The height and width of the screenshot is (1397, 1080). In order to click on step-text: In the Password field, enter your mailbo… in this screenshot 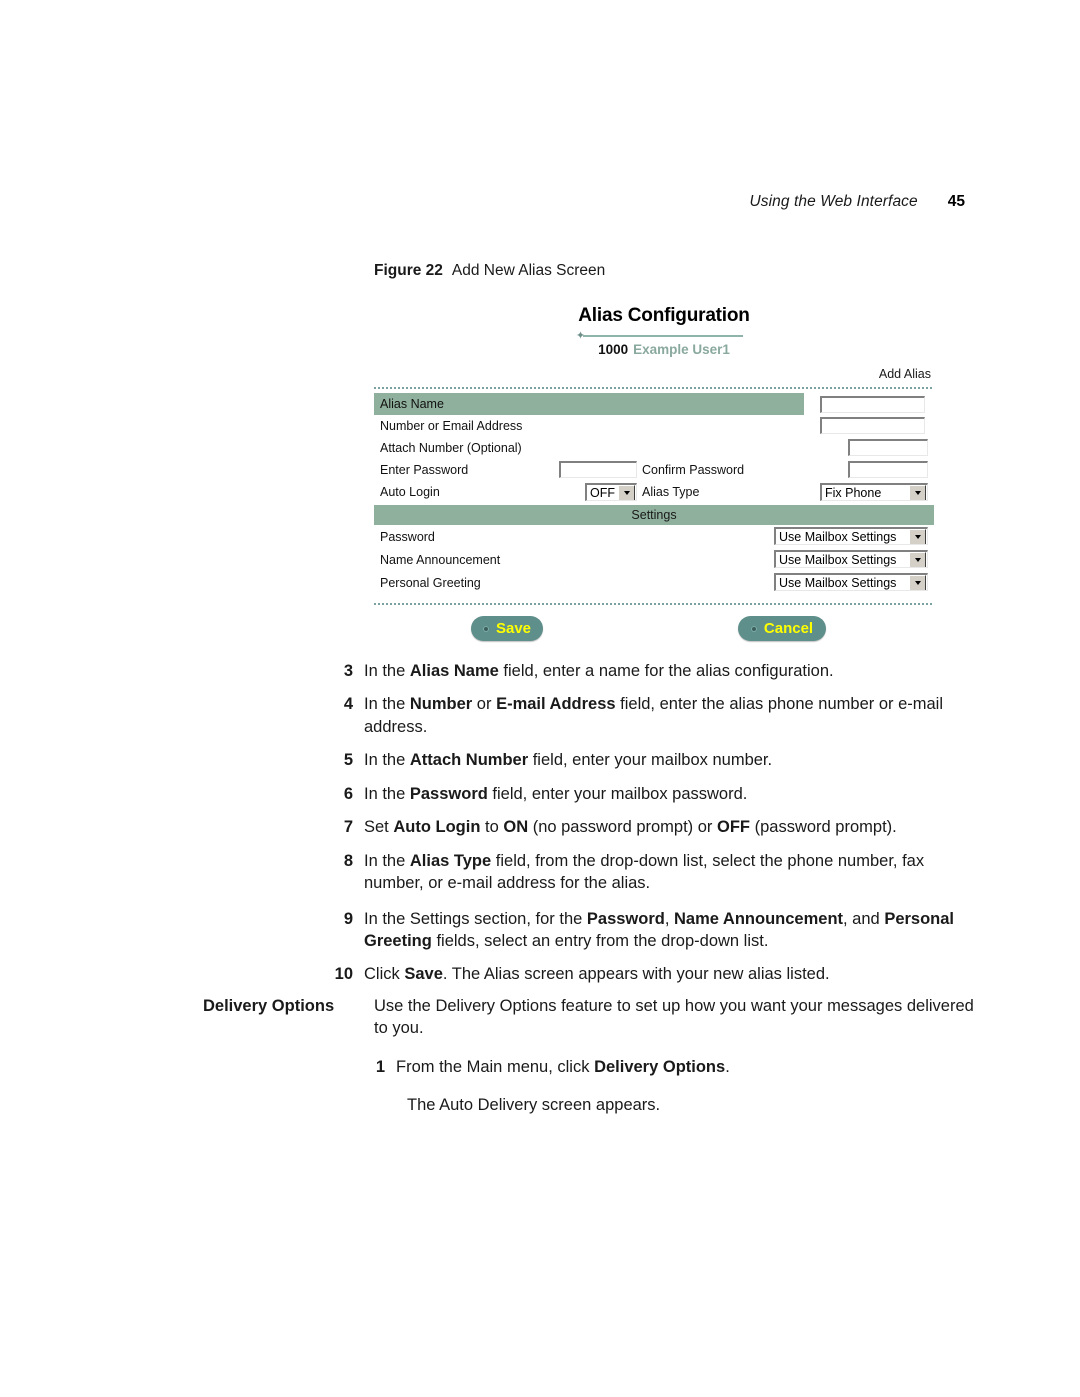, I will do `click(556, 793)`.